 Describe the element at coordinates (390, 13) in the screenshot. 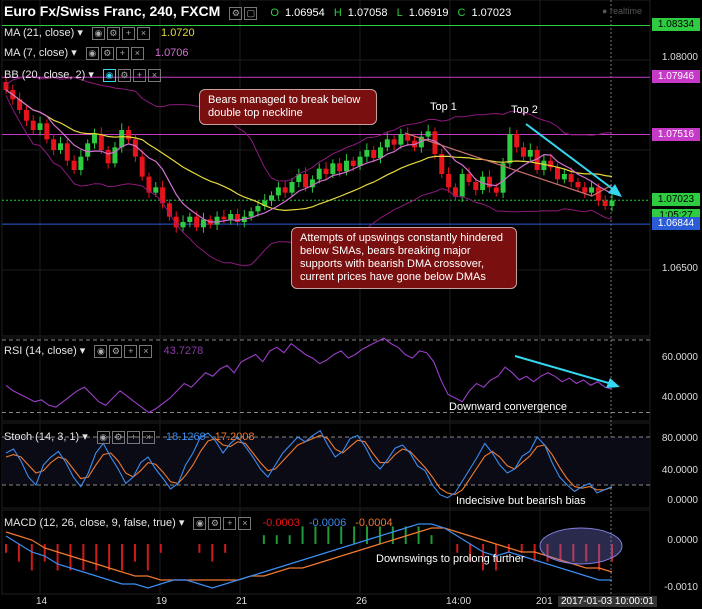

I see `ohlc-readout: O 1.06954 H 1.07058 L 1.06919 C 1.07023` at that location.